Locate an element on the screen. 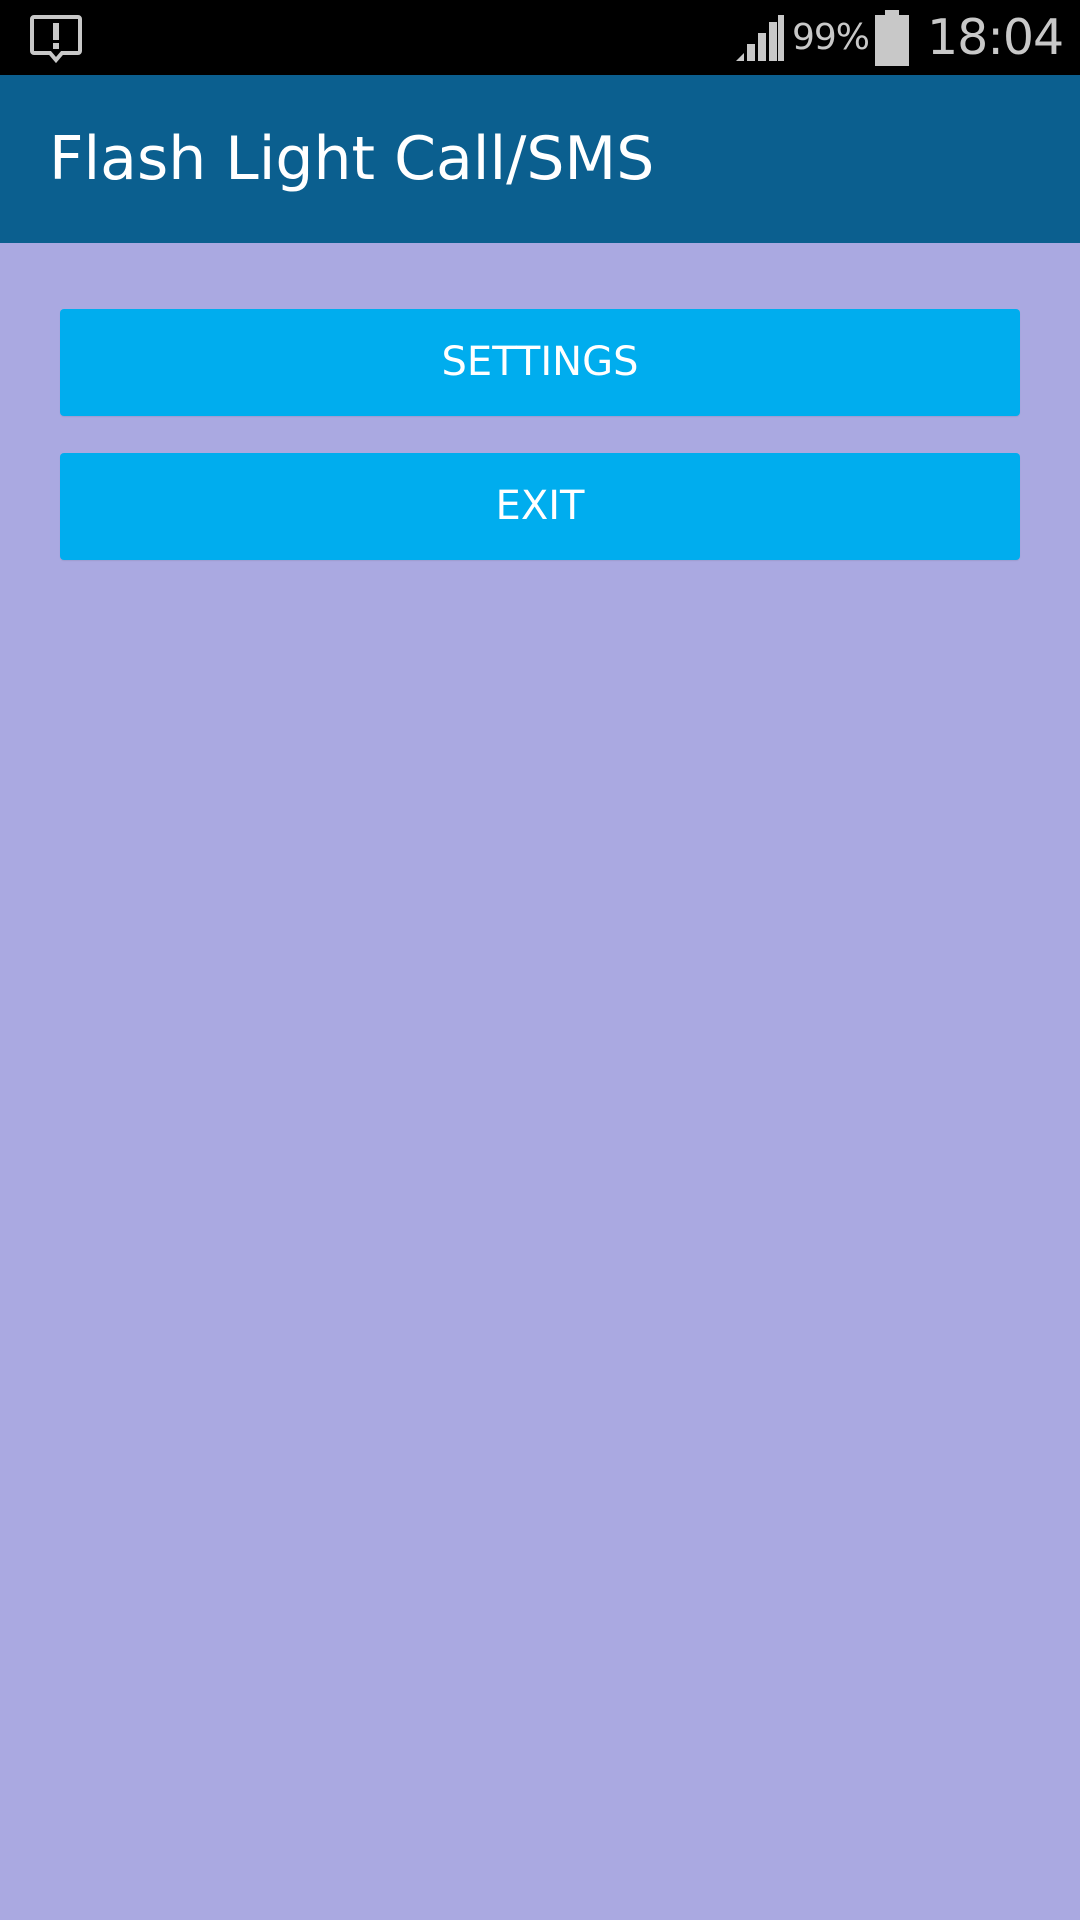  signal-icon is located at coordinates (760, 38).